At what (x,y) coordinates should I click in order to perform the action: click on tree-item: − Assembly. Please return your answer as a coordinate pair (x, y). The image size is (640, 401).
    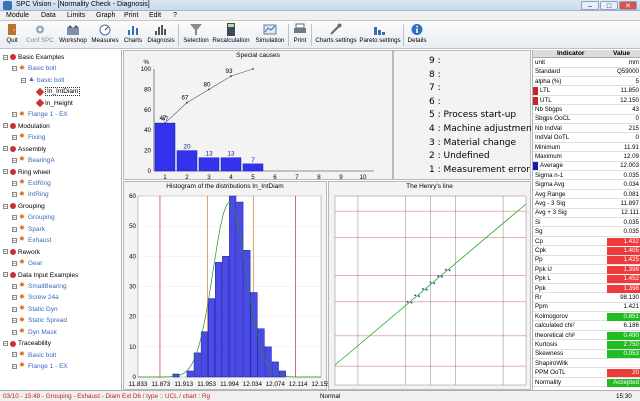
    Looking at the image, I should click on (24, 150).